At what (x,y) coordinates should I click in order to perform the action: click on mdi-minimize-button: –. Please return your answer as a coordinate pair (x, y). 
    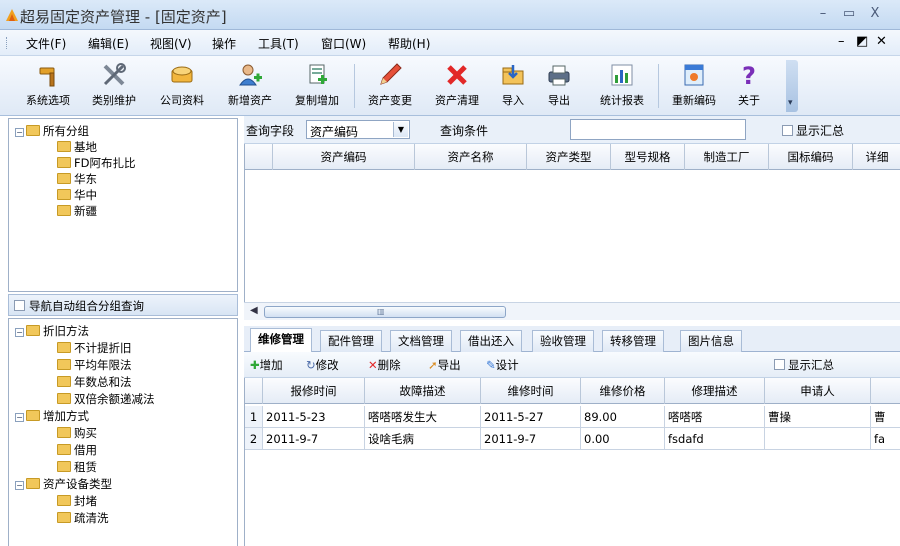
    Looking at the image, I should click on (841, 41).